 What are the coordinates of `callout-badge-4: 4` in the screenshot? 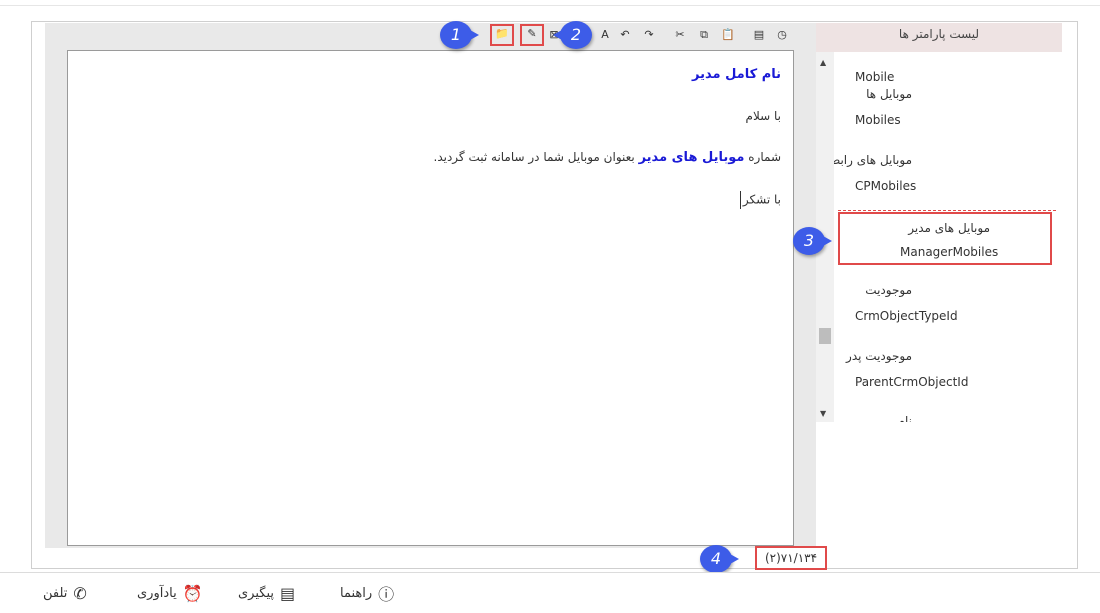 It's located at (719, 559).